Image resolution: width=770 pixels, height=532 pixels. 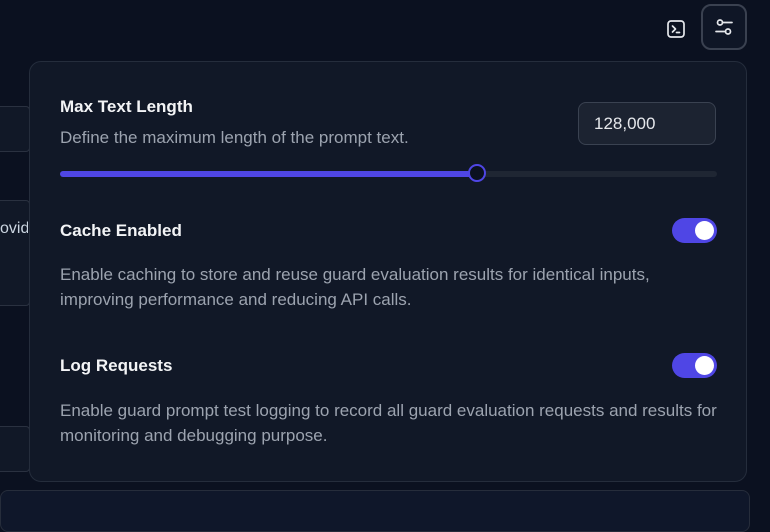 I want to click on terminal-button, so click(x=676, y=29).